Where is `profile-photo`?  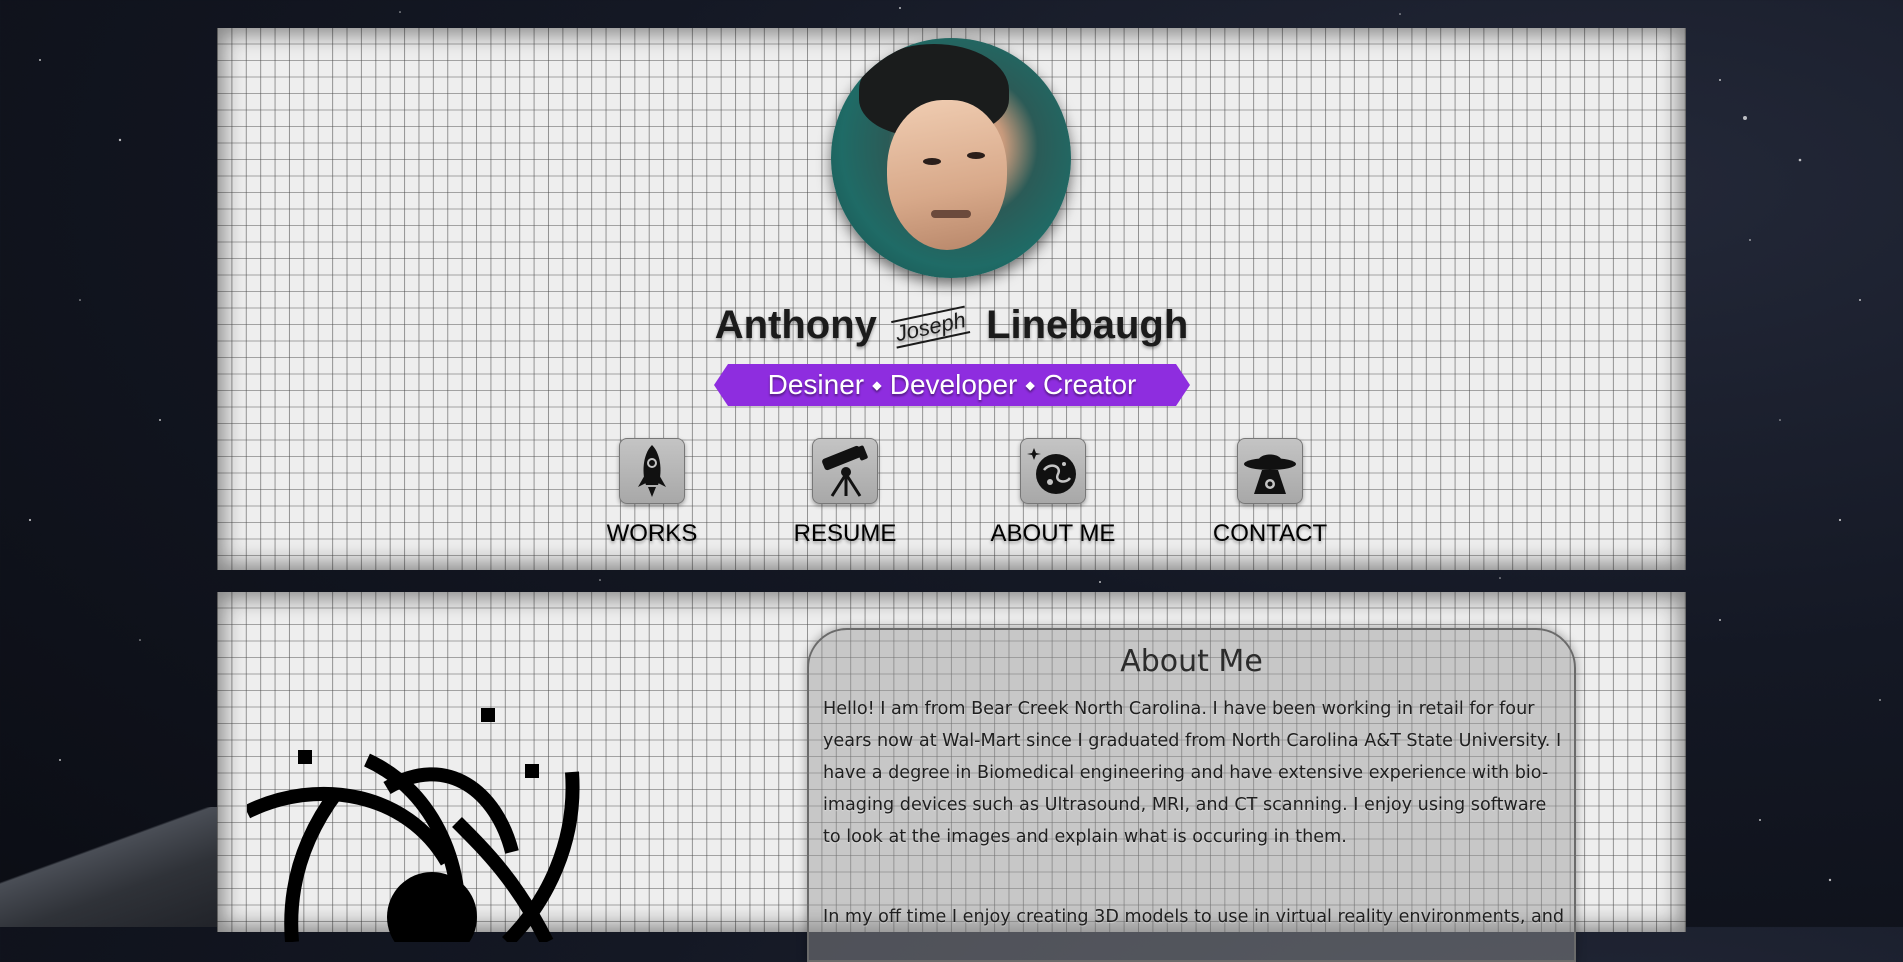
profile-photo is located at coordinates (951, 158).